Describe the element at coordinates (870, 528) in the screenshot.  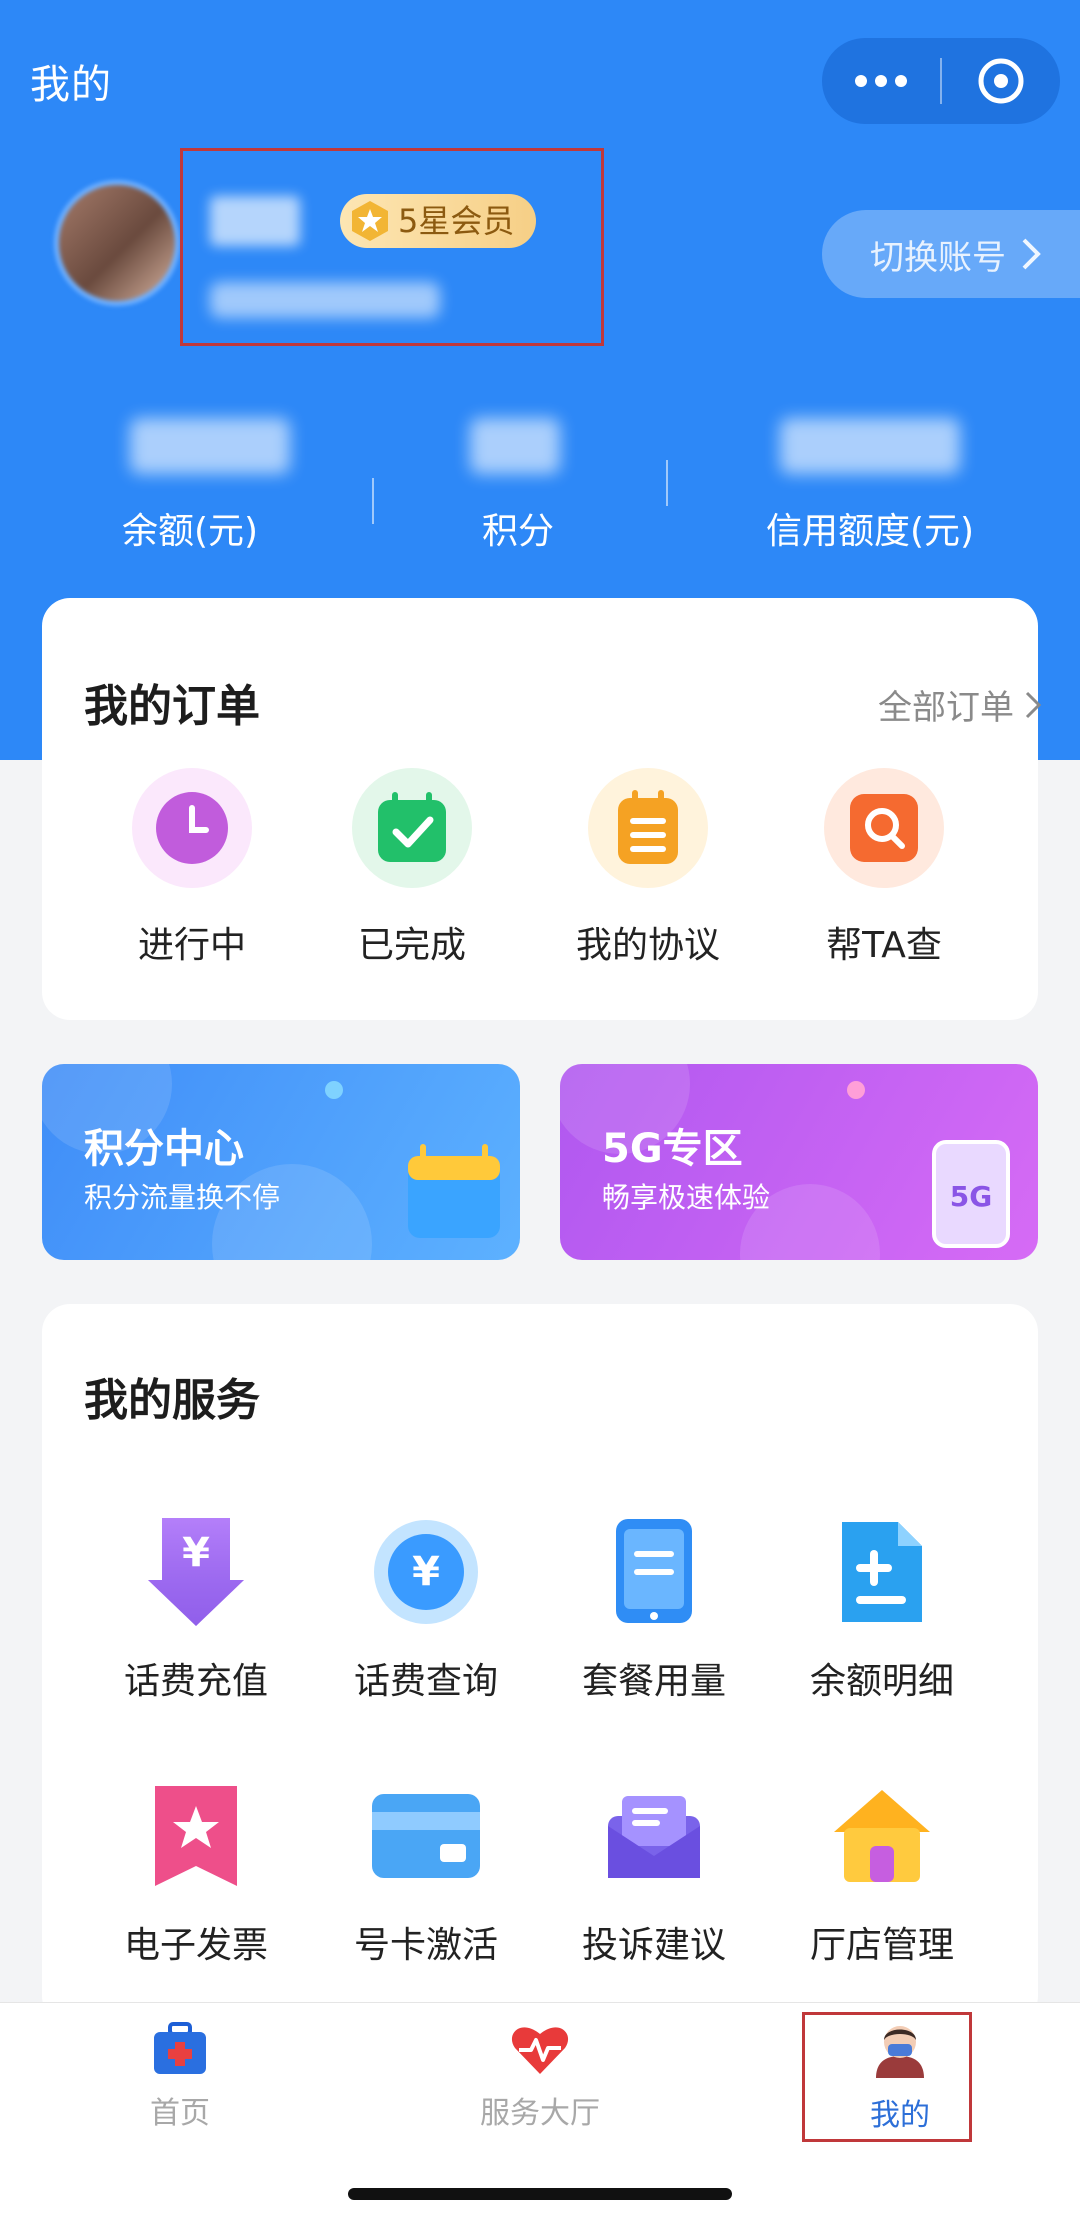
I see `credit-limit-label: 信用额度(元)` at that location.